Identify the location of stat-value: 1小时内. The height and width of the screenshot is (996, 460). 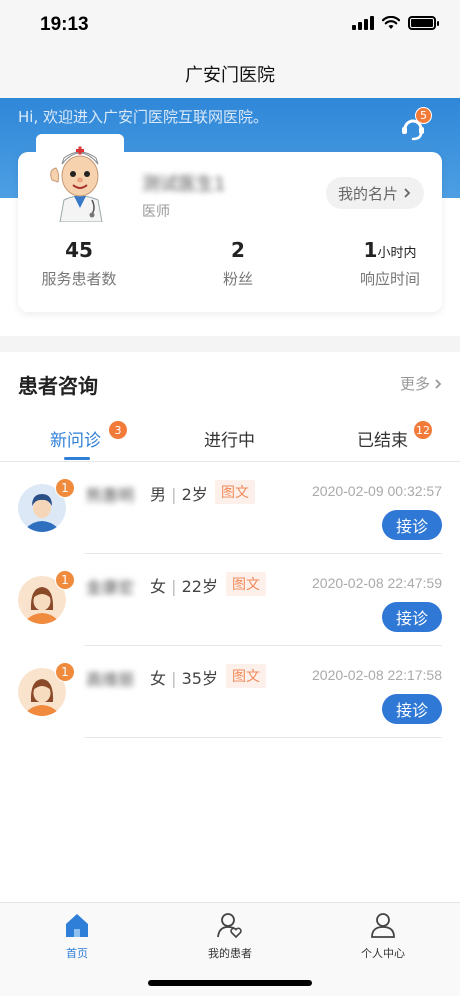
(390, 250).